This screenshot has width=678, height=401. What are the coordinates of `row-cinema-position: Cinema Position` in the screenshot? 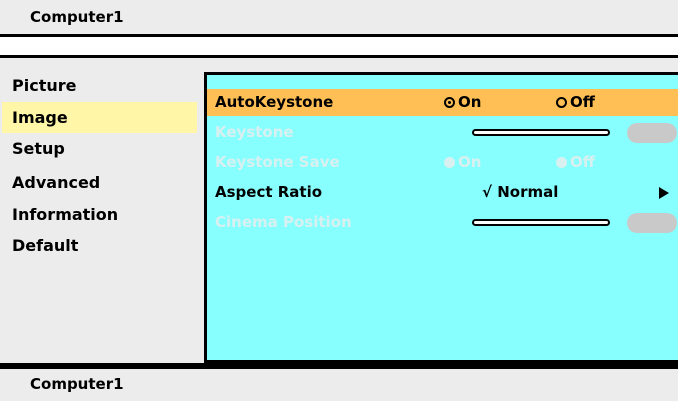 It's located at (442, 222).